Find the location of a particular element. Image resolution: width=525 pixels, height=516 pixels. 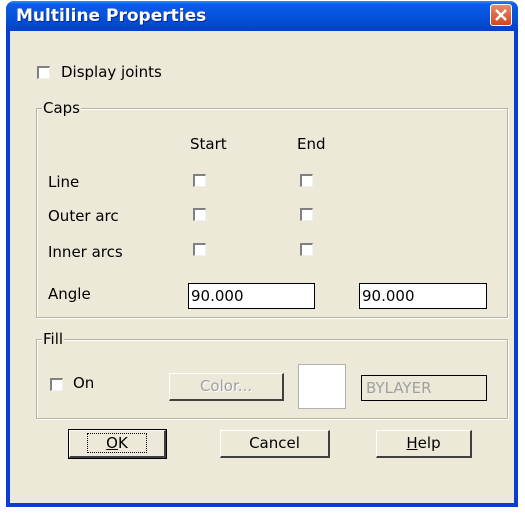

window-title: Multiline Properties is located at coordinates (111, 16).